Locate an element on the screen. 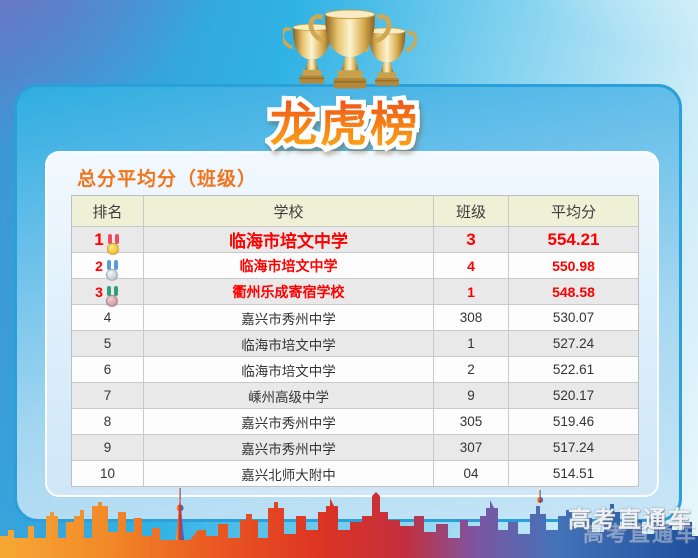 Image resolution: width=698 pixels, height=558 pixels. cell-rank: 1 is located at coordinates (108, 241).